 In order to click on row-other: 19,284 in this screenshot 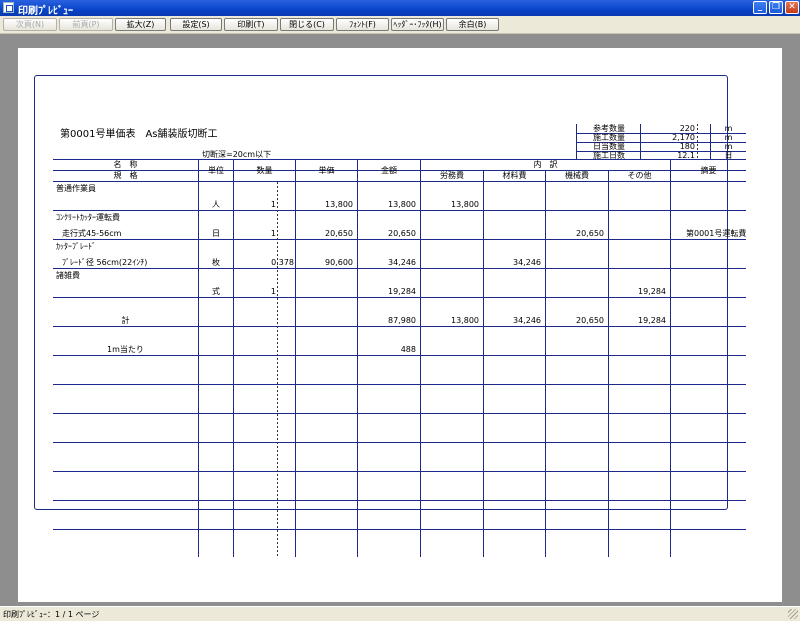, I will do `click(652, 291)`.